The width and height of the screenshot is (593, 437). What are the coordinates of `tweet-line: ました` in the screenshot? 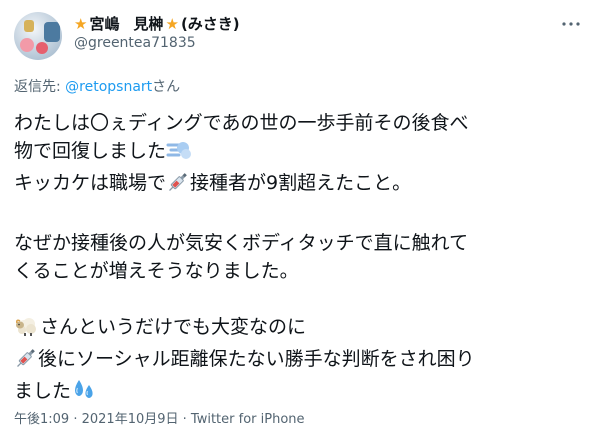 It's located at (296, 393).